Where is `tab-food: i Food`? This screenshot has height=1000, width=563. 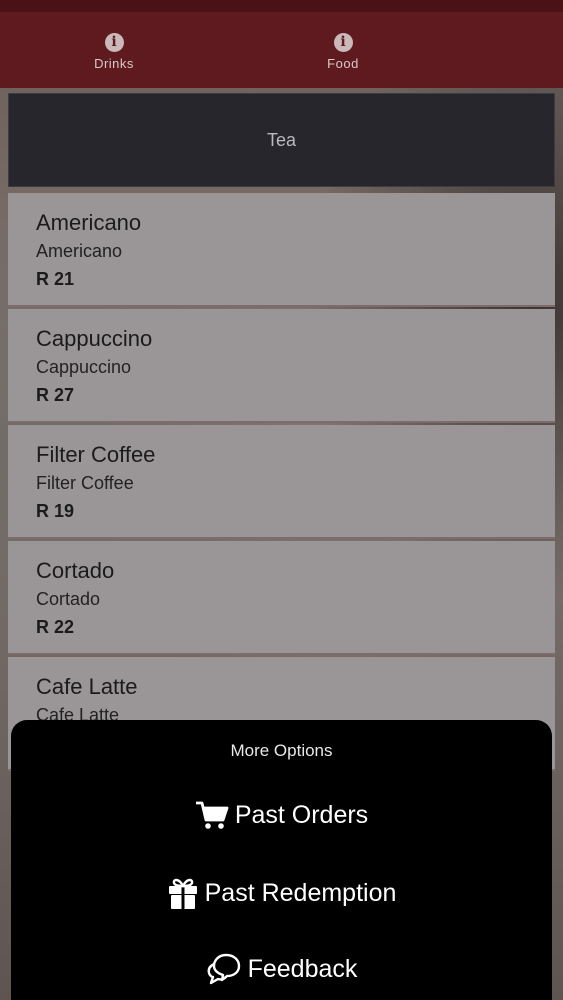
tab-food: i Food is located at coordinates (343, 50).